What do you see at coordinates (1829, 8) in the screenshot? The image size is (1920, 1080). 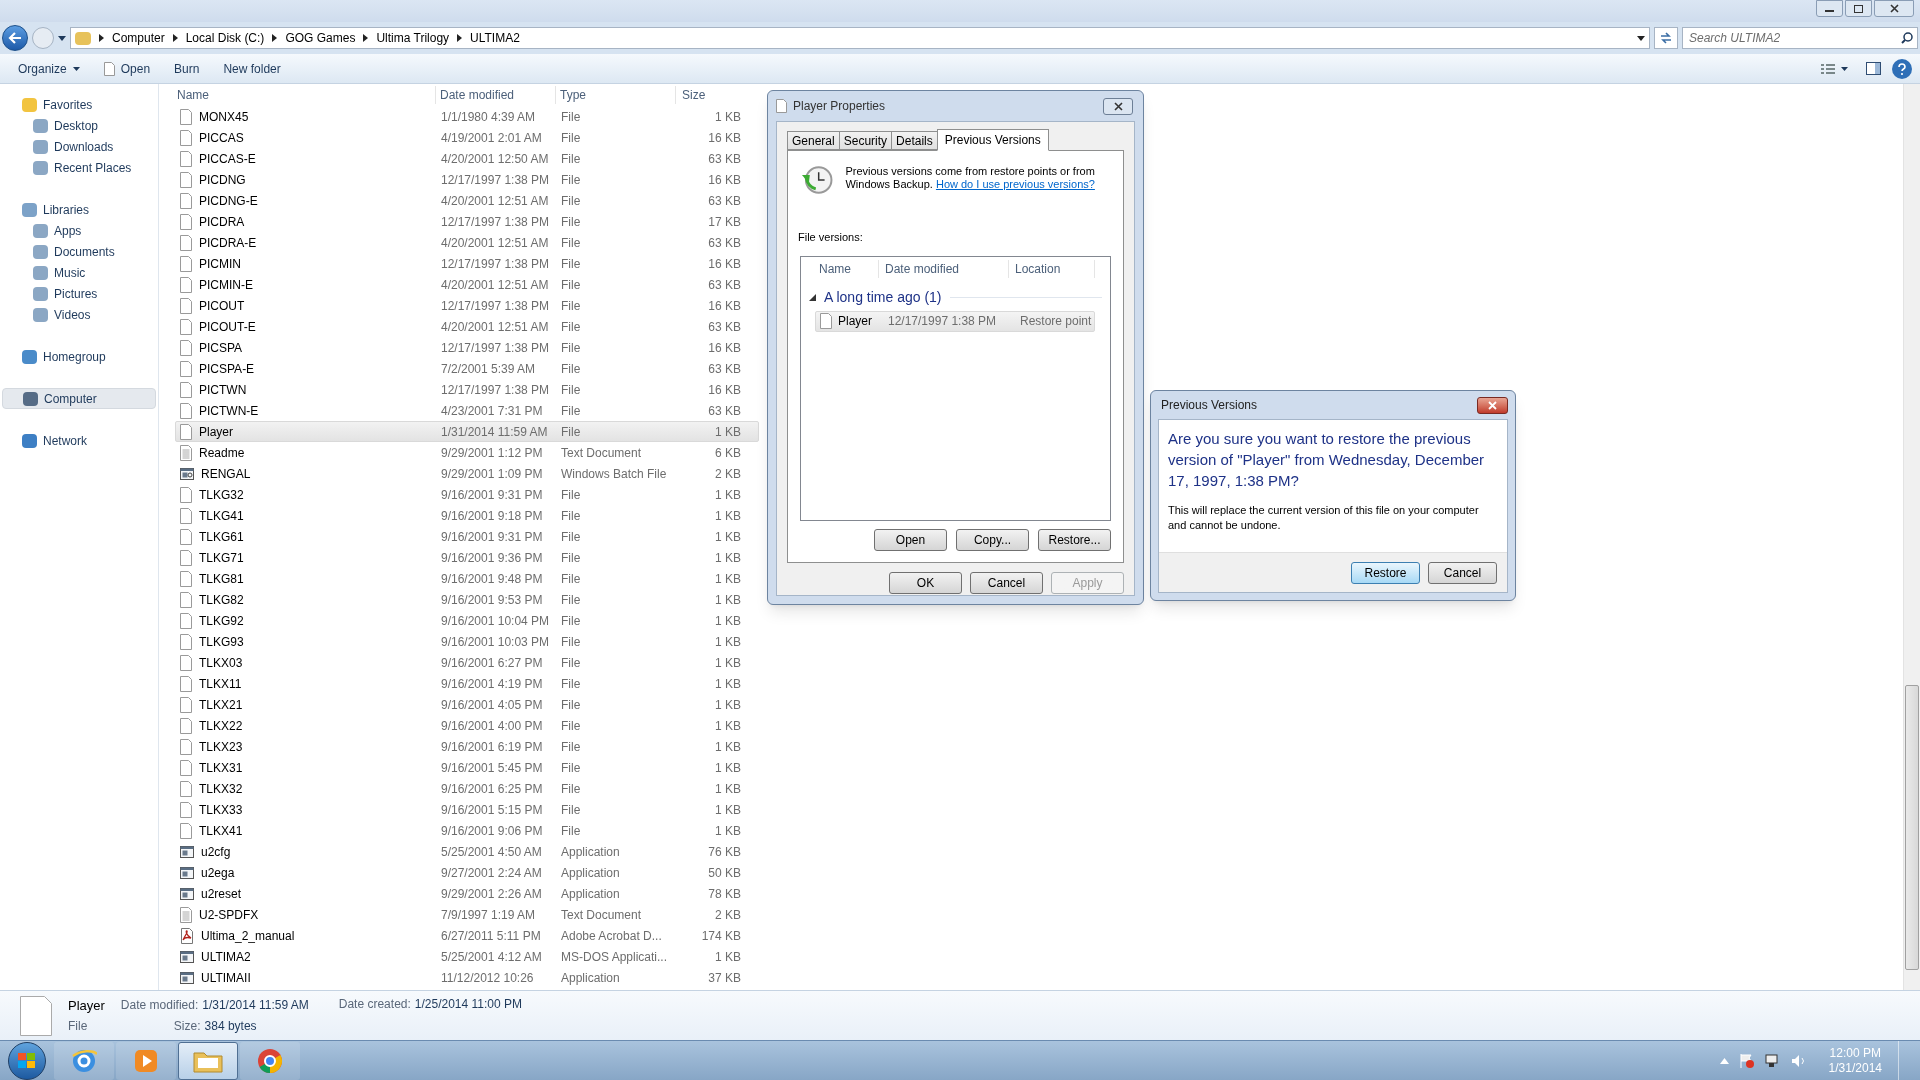 I see `minimize-button` at bounding box center [1829, 8].